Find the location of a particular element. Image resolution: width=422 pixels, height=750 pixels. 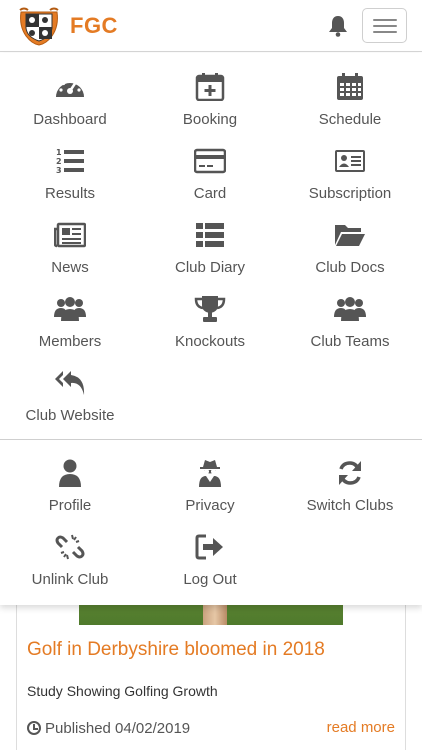

menu-item-label: Club Diary is located at coordinates (210, 267).